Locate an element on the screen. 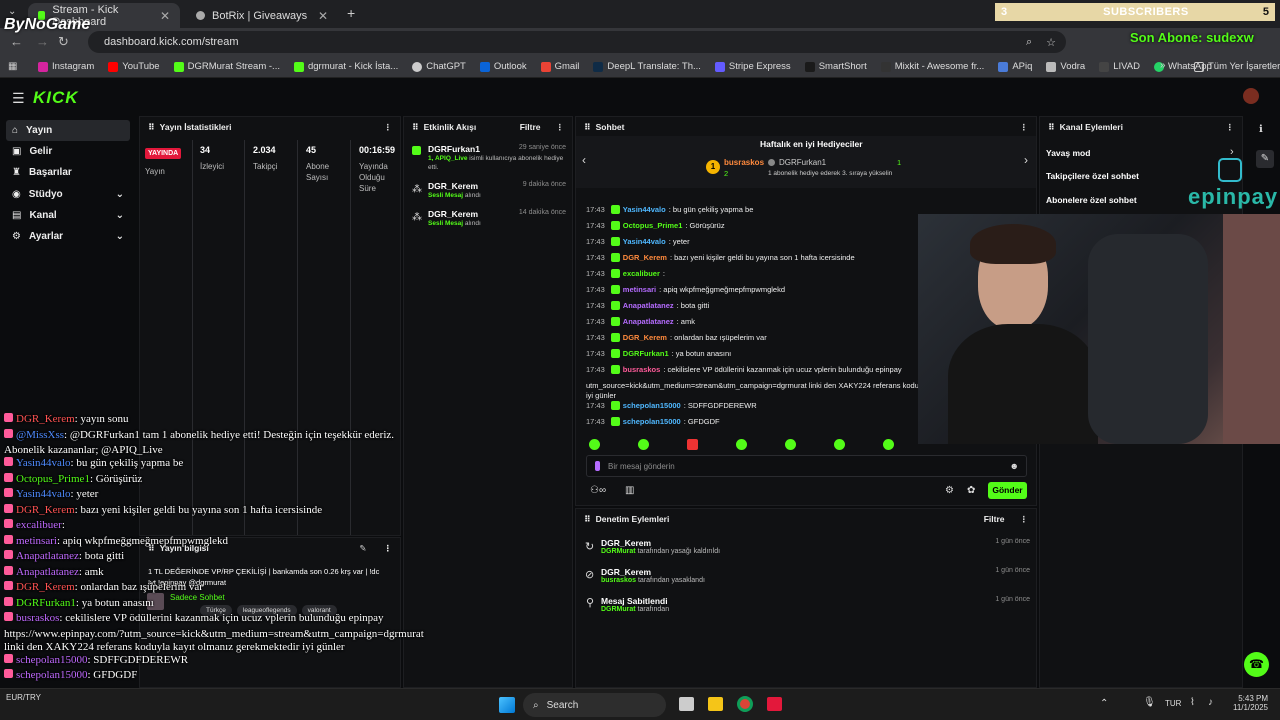 Image resolution: width=1280 pixels, height=720 pixels. sidebar-item-yayin: ⌂ Yayın is located at coordinates (68, 130).